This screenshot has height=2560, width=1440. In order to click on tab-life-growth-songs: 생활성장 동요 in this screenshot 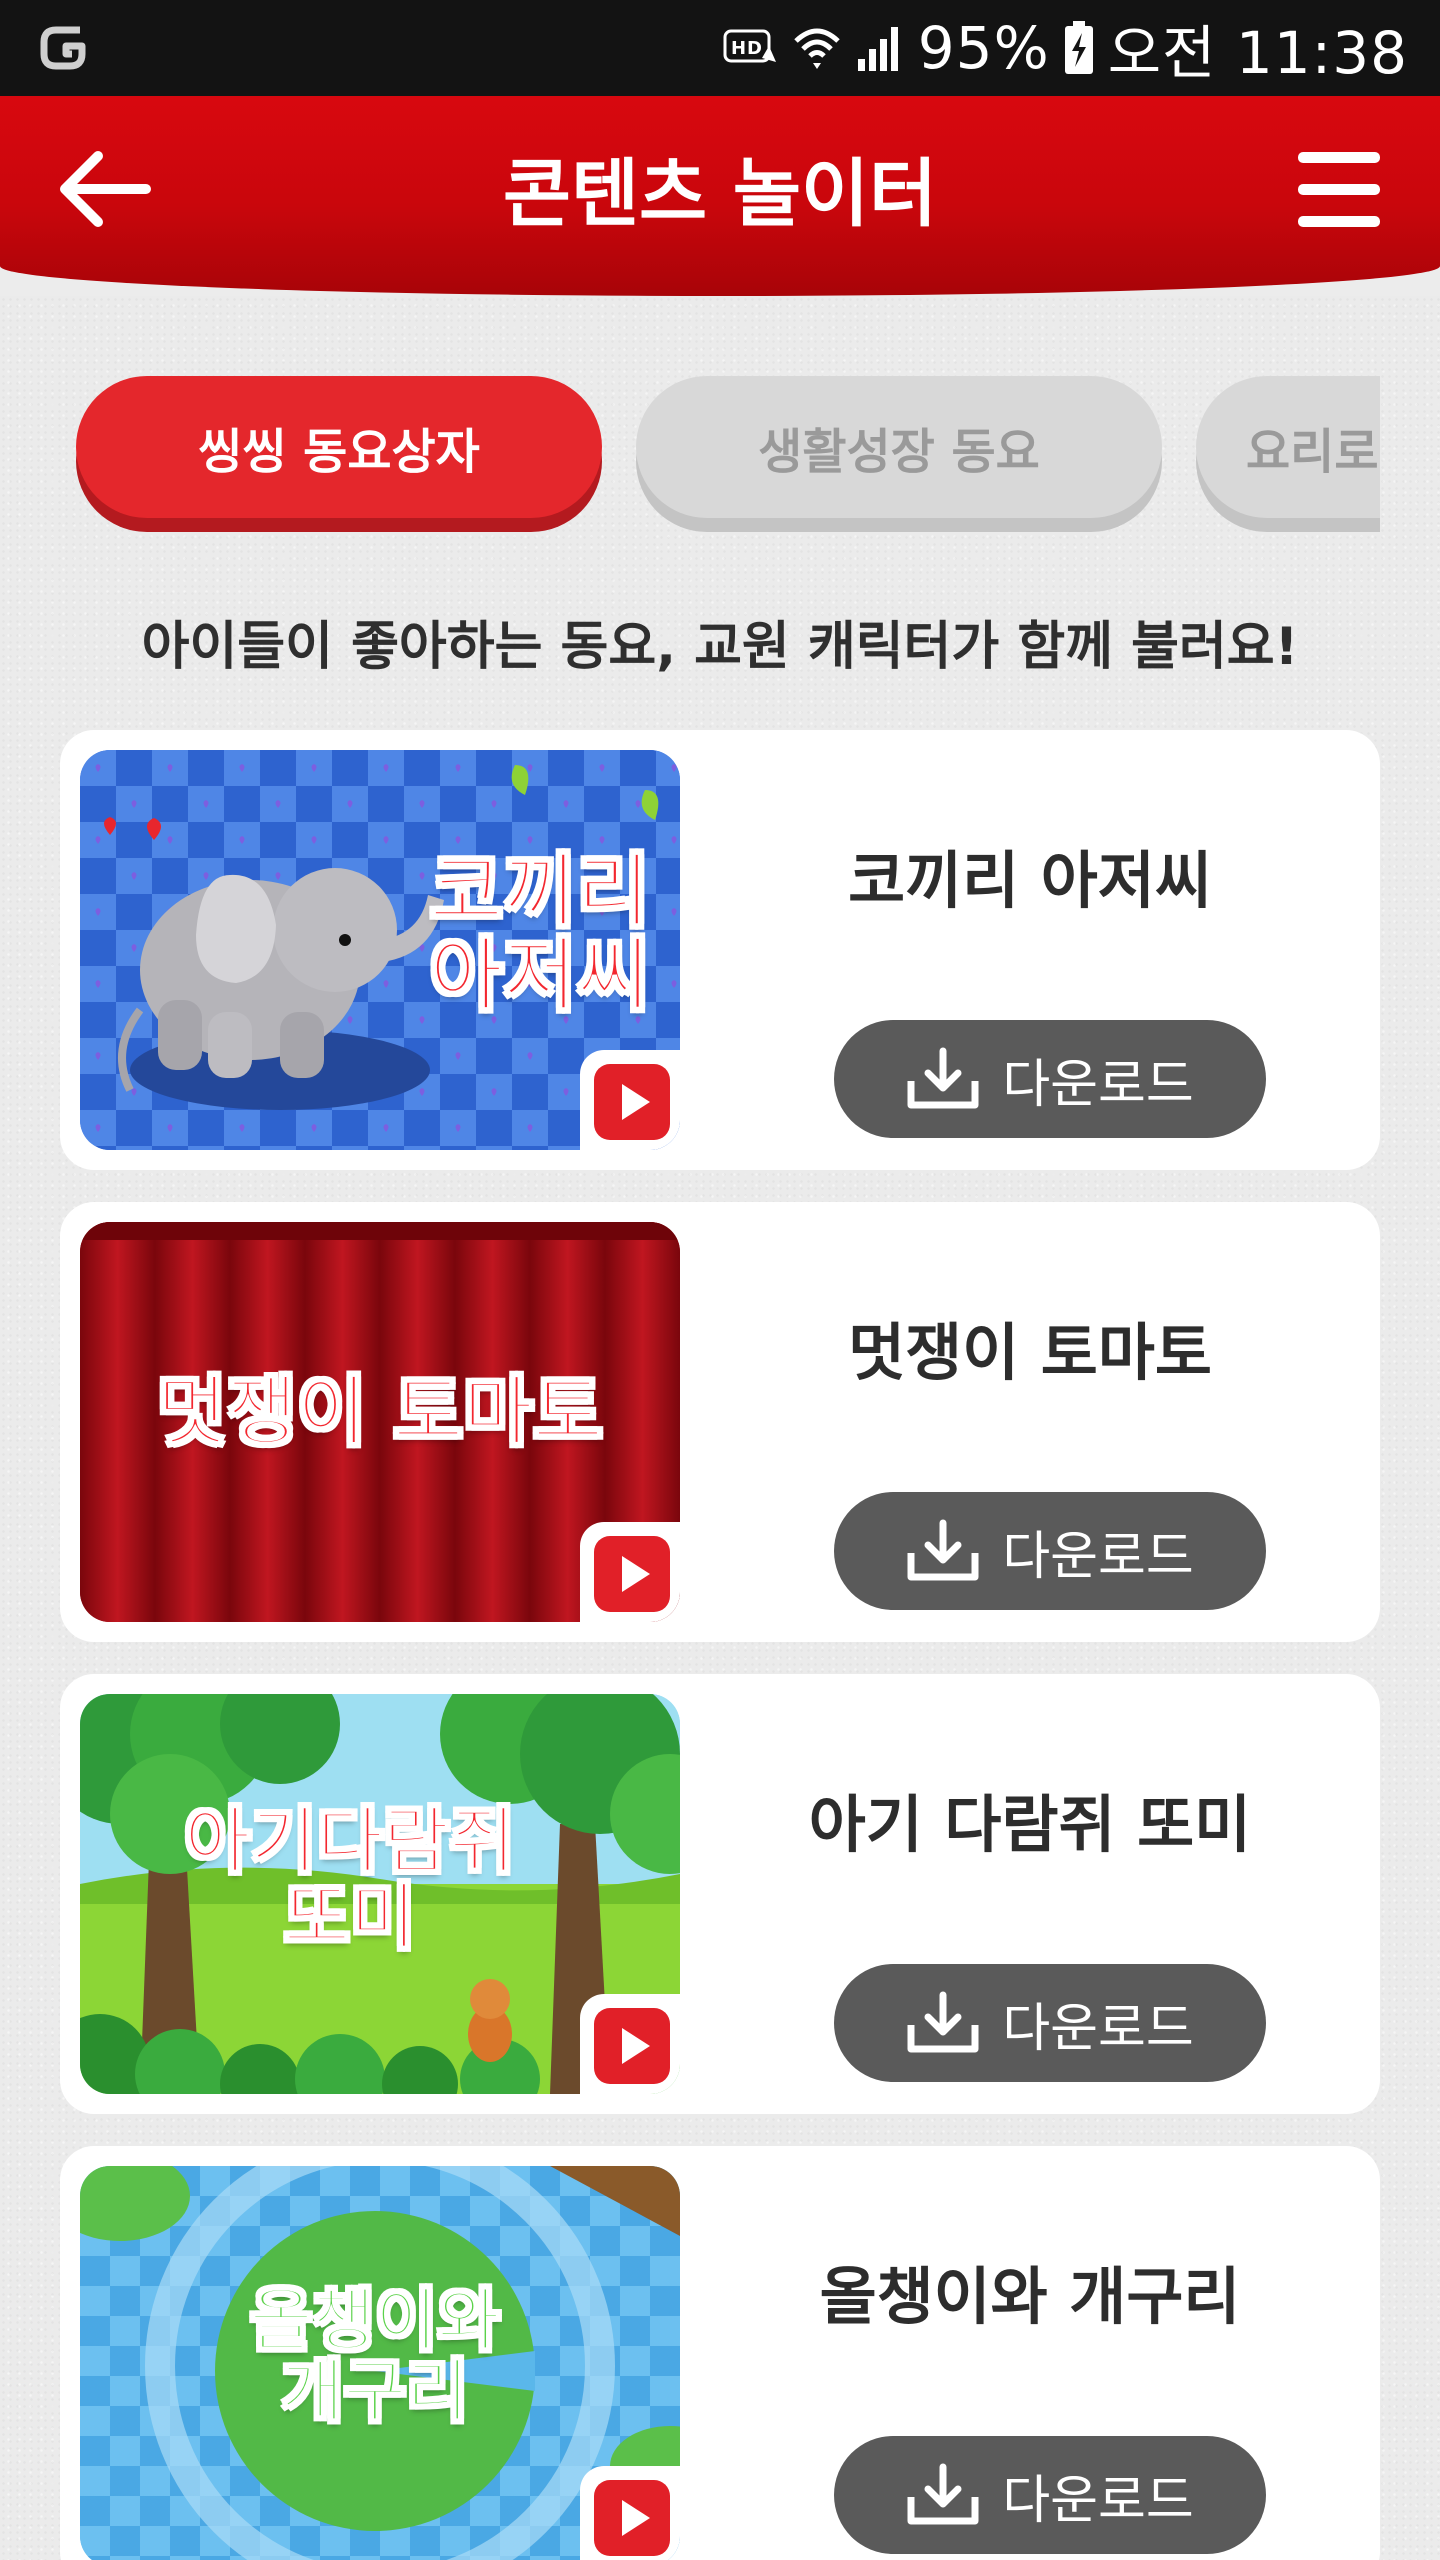, I will do `click(899, 447)`.